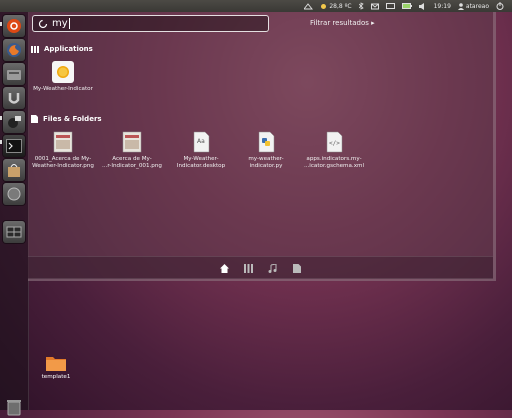 The image size is (512, 418). I want to click on envelope-icon, so click(374, 6).